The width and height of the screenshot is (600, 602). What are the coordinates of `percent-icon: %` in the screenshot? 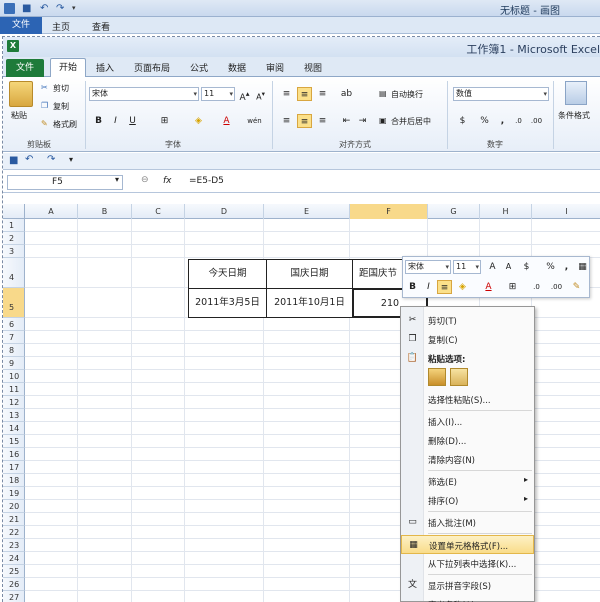 It's located at (550, 267).